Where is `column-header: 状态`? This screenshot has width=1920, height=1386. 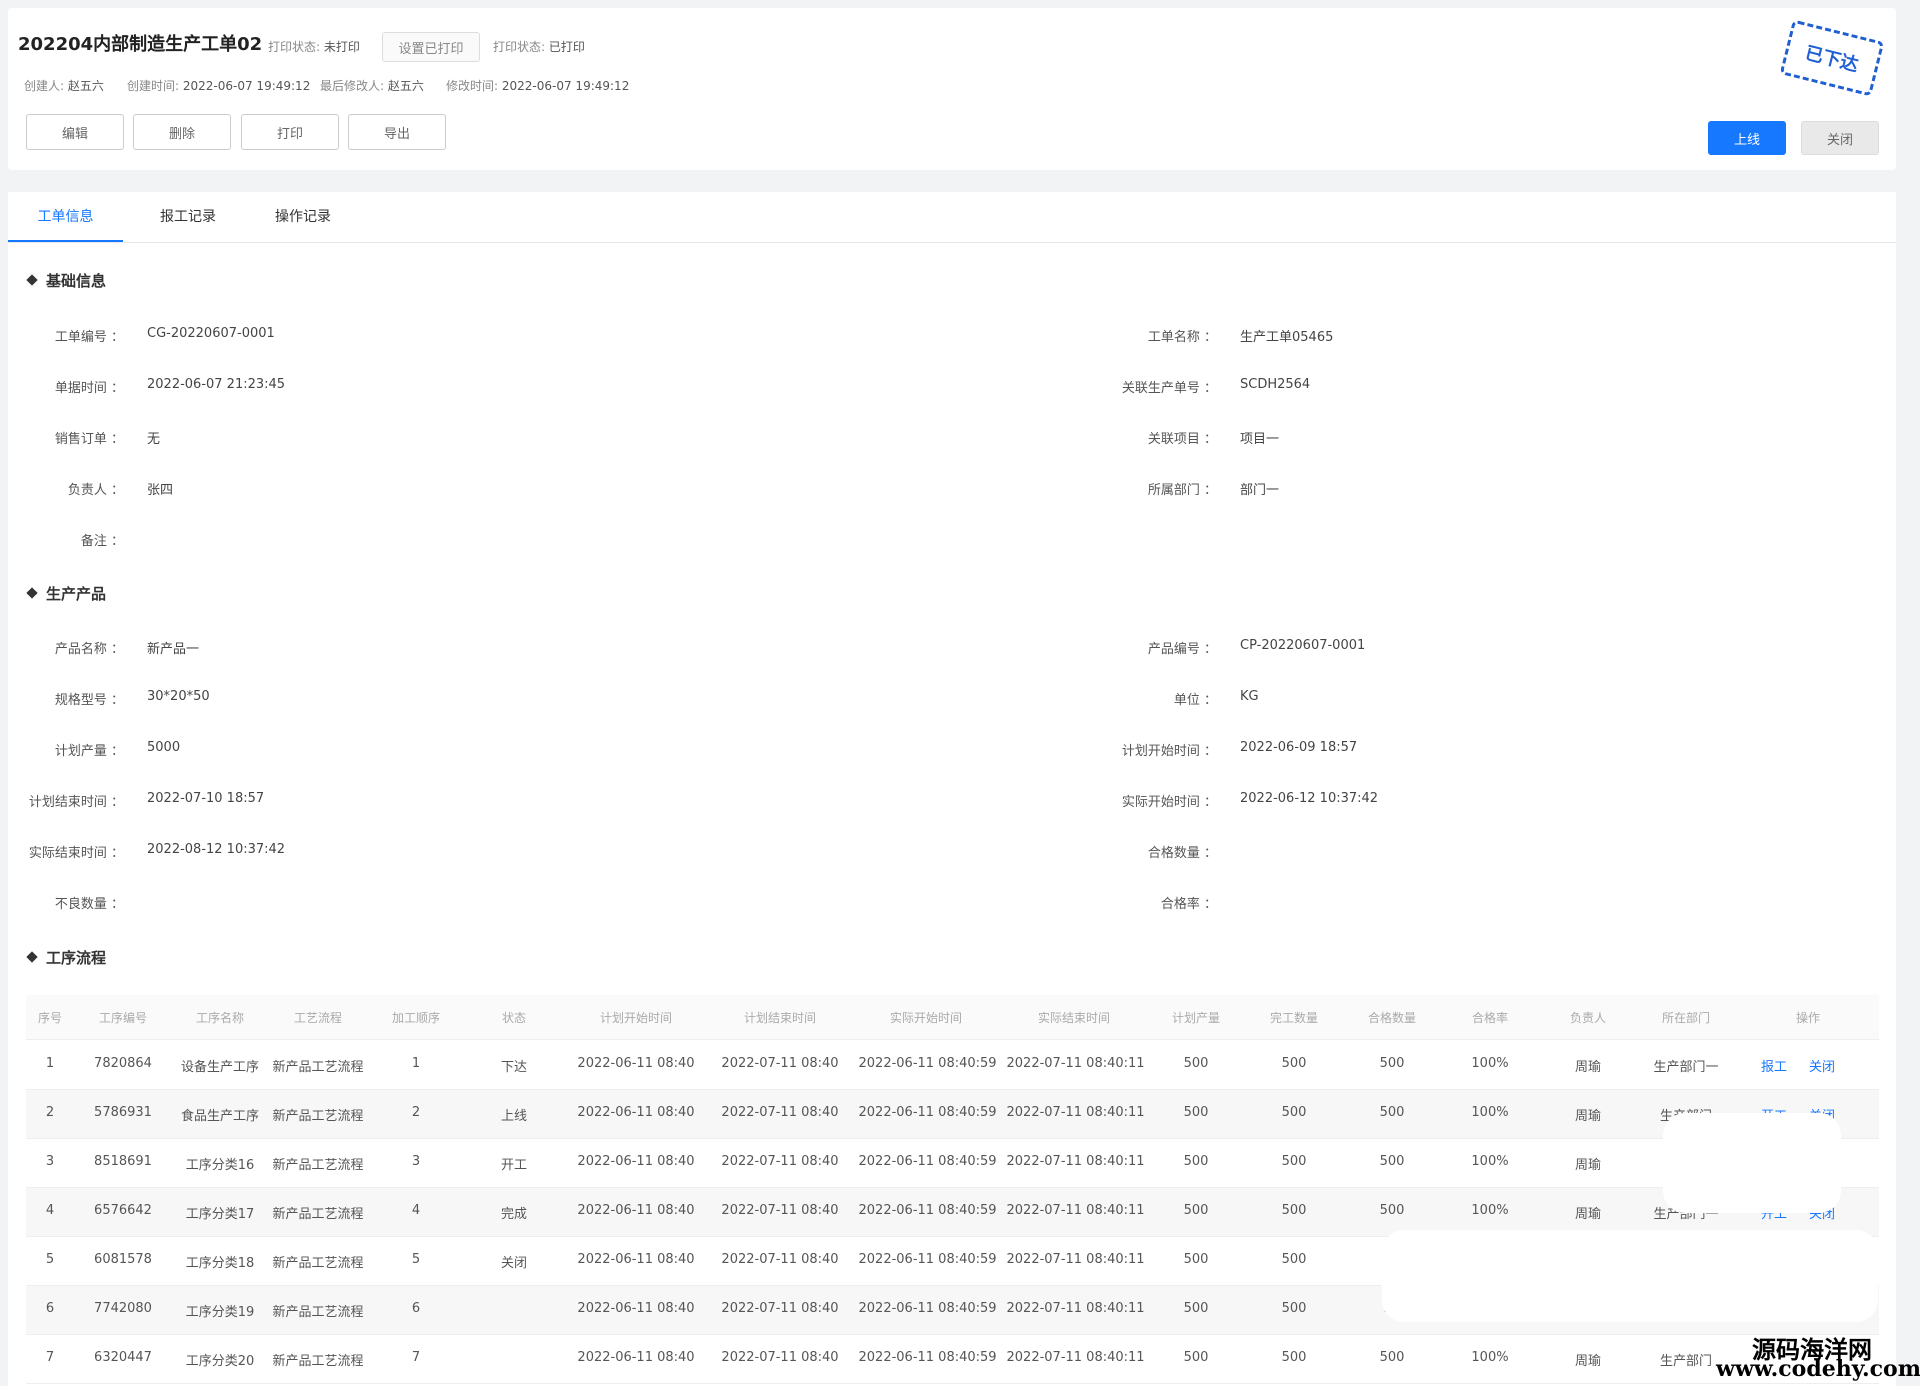
column-header: 状态 is located at coordinates (513, 1018).